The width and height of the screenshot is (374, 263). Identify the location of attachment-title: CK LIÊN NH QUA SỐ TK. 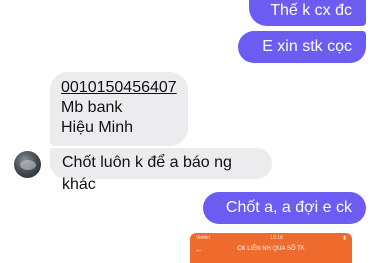
(271, 249).